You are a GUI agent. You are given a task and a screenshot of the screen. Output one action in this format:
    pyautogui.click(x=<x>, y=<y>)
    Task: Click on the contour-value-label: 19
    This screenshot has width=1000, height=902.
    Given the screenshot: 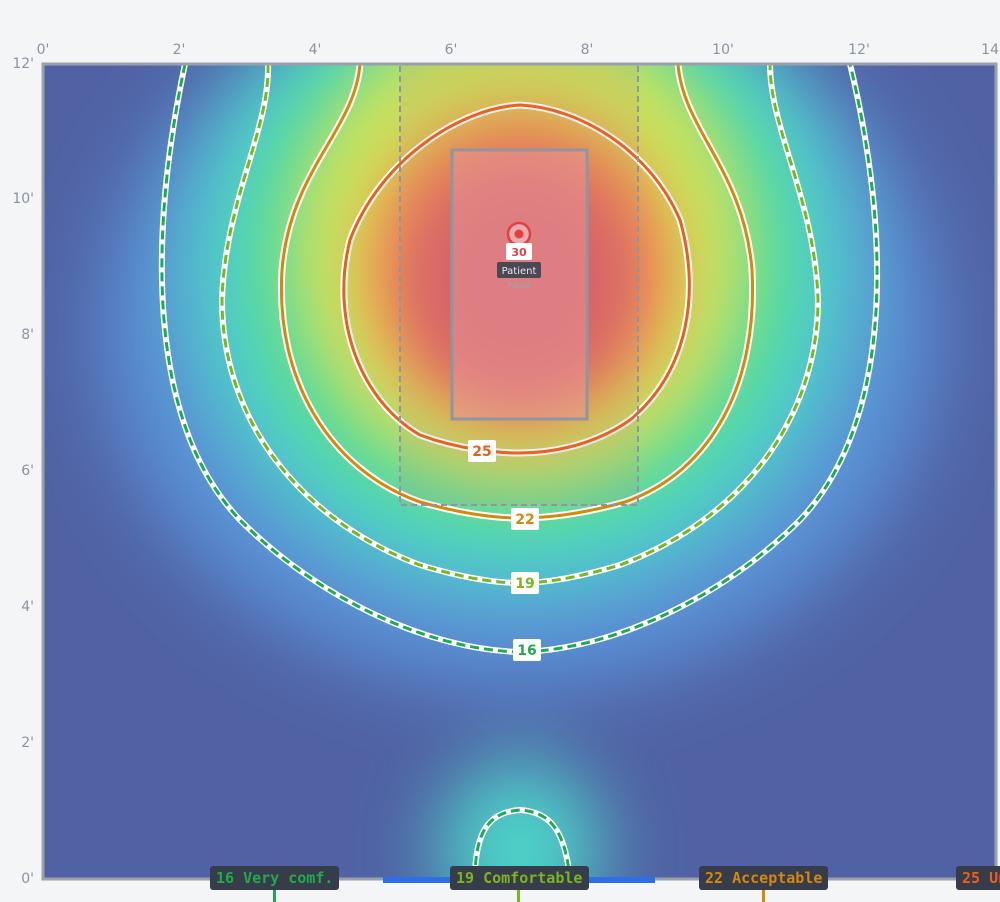 What is the action you would take?
    pyautogui.click(x=524, y=584)
    